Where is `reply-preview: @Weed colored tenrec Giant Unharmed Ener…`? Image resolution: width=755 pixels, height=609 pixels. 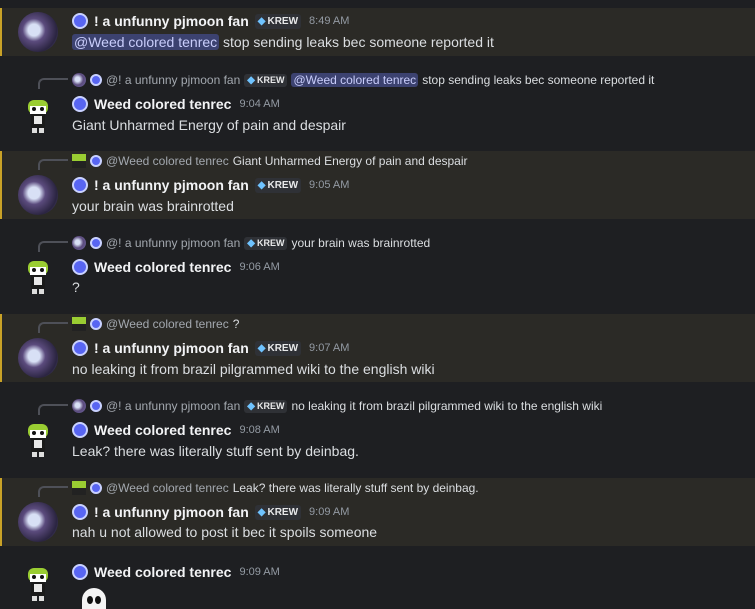 reply-preview: @Weed colored tenrec Giant Unharmed Ener… is located at coordinates (270, 161).